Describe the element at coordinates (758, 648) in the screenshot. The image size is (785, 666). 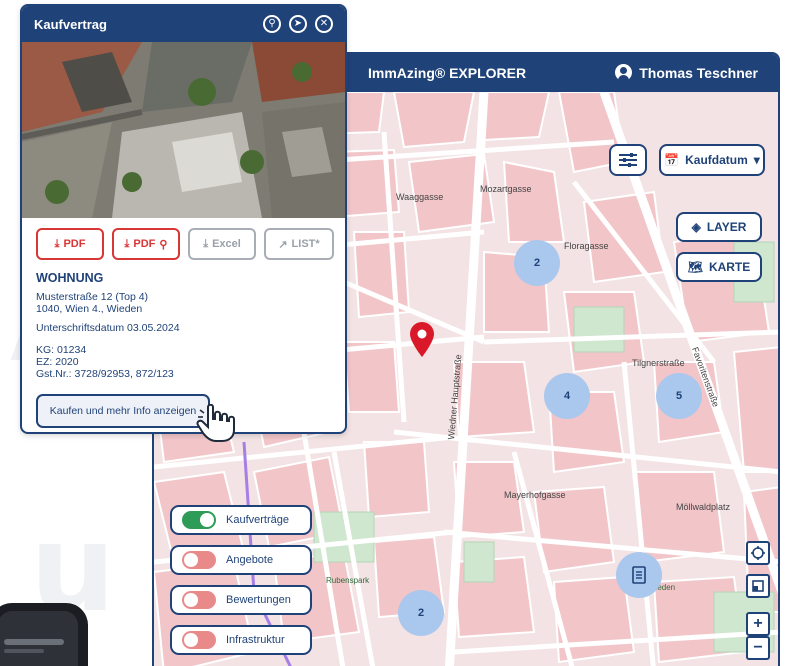
I see `zoom-out-button: −` at that location.